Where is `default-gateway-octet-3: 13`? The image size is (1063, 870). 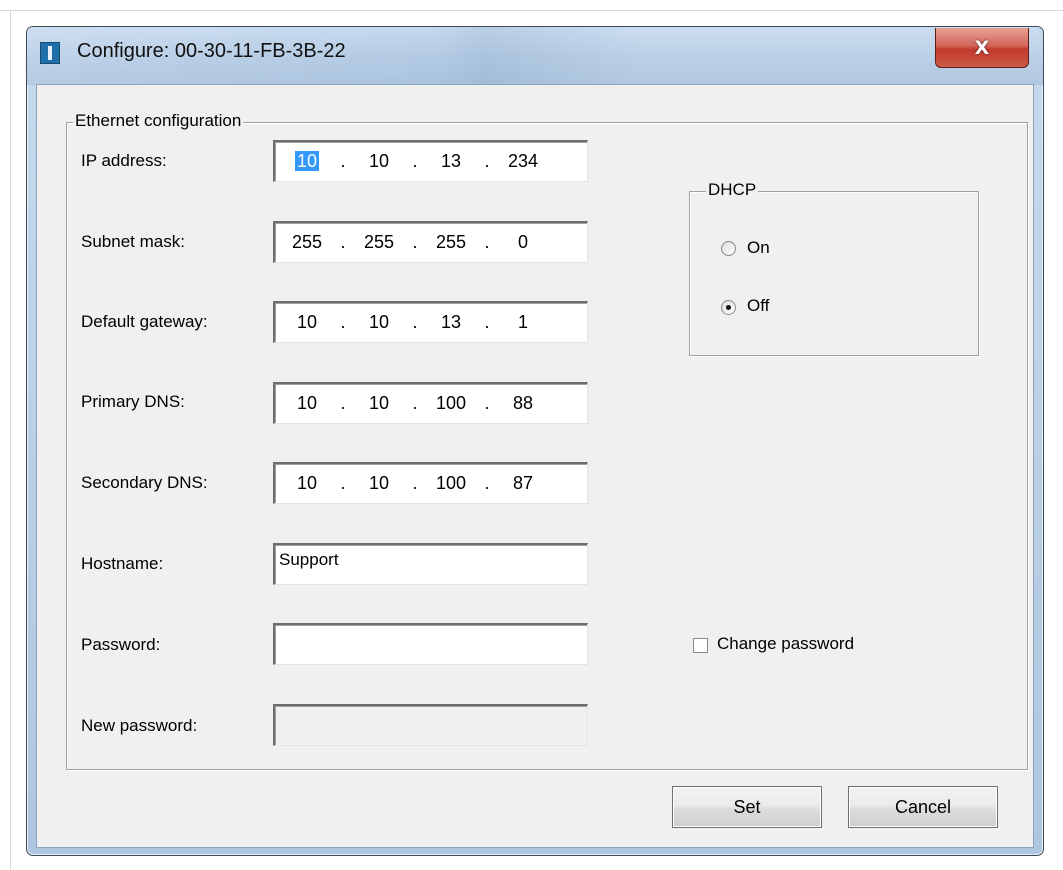
default-gateway-octet-3: 13 is located at coordinates (451, 322).